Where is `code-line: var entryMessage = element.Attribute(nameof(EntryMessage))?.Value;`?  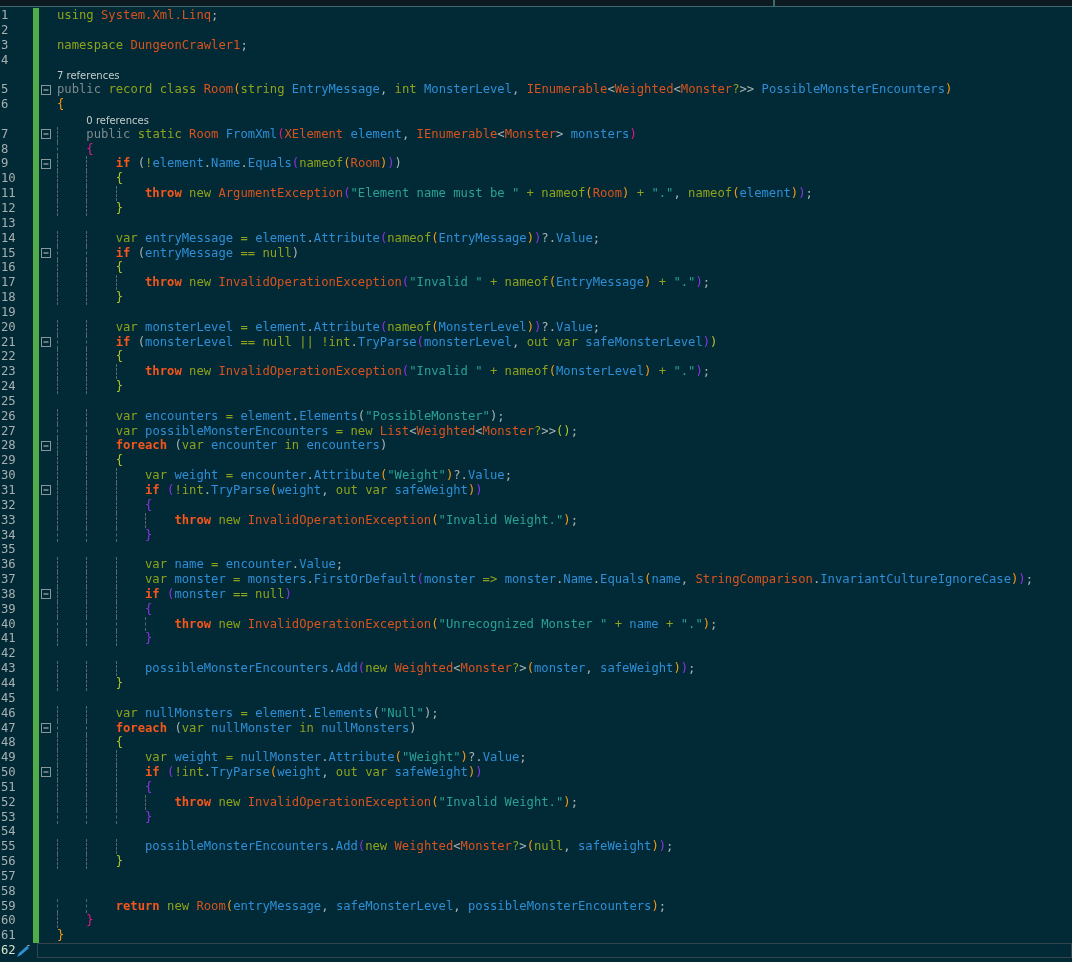
code-line: var entryMessage = element.Attribute(nameof(EntryMessage))?.Value; is located at coordinates (329, 237).